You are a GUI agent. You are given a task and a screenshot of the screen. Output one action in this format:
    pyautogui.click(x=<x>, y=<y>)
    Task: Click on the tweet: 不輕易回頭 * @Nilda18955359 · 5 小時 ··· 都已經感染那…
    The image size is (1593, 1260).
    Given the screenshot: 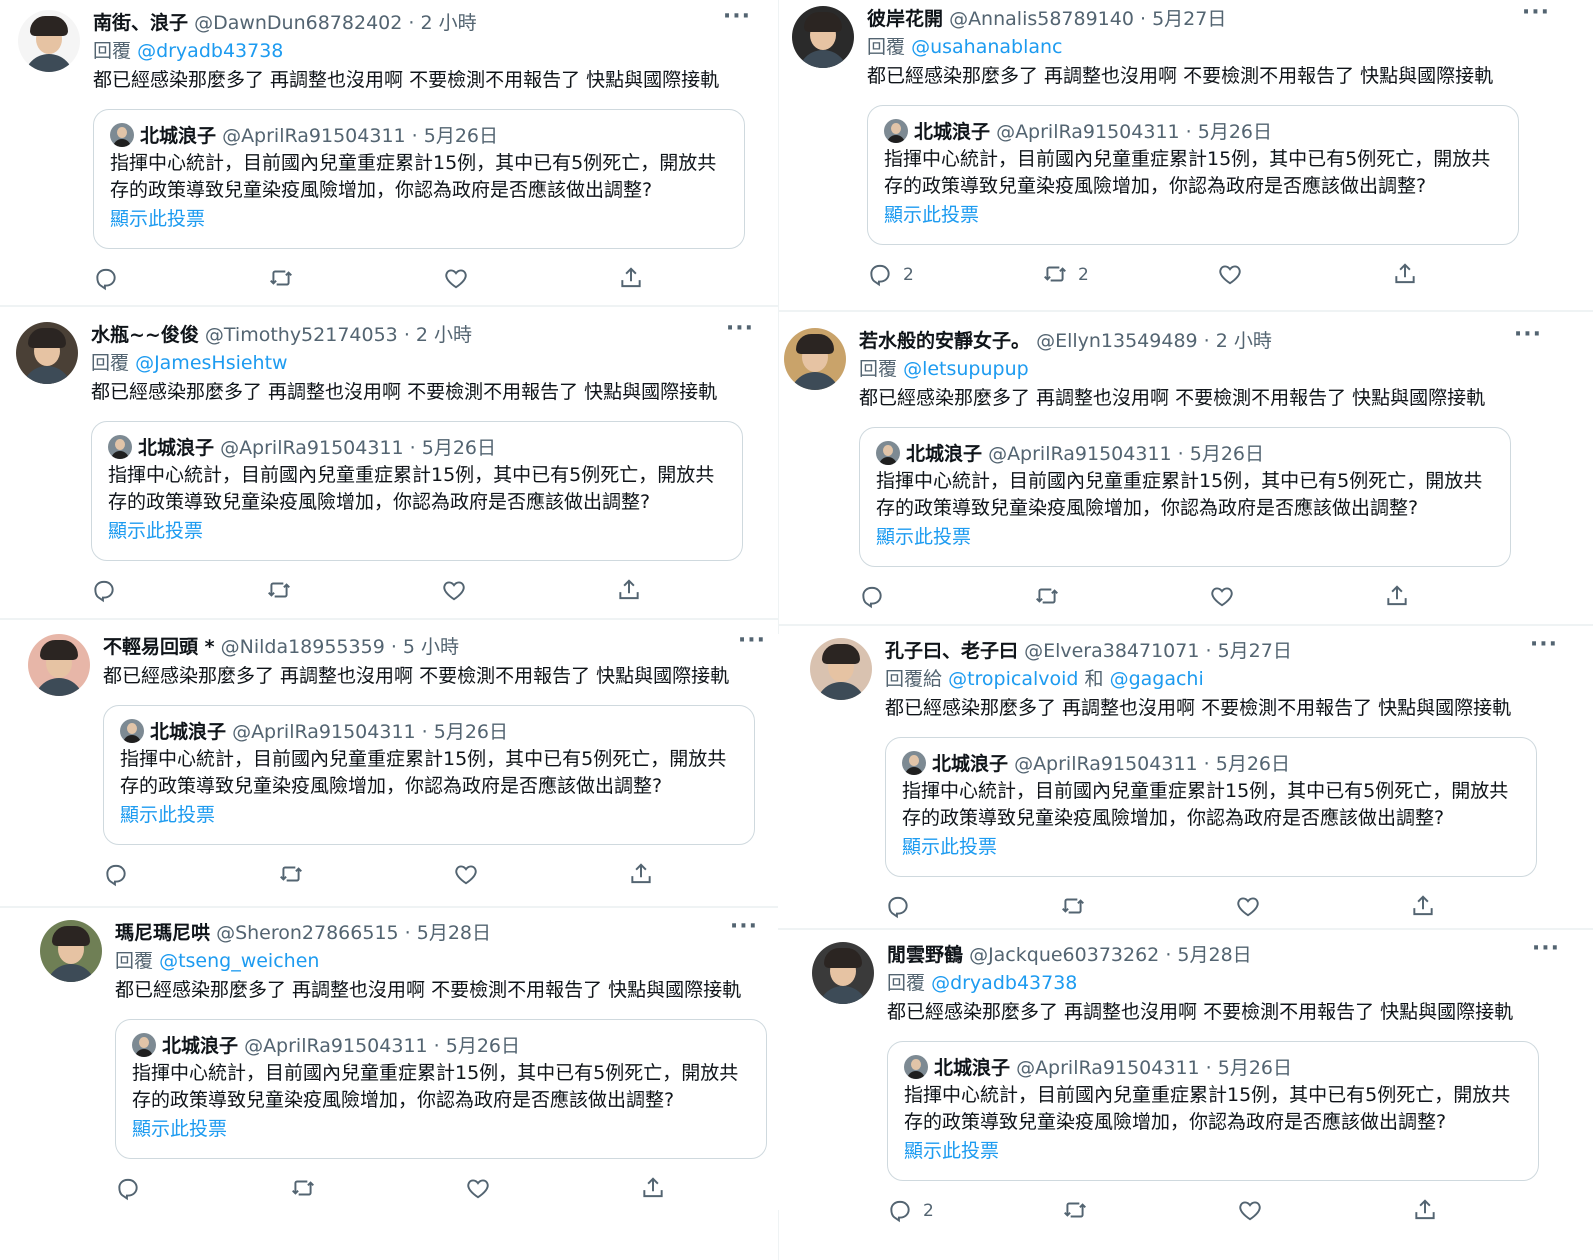 What is the action you would take?
    pyautogui.click(x=408, y=776)
    